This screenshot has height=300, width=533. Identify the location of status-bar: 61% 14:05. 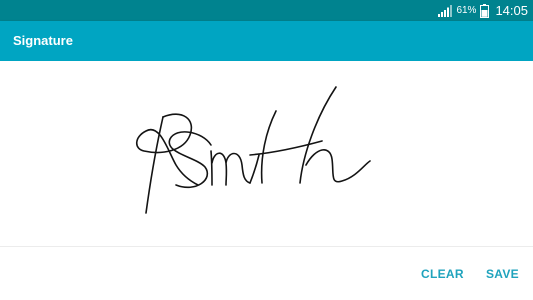
(266, 10).